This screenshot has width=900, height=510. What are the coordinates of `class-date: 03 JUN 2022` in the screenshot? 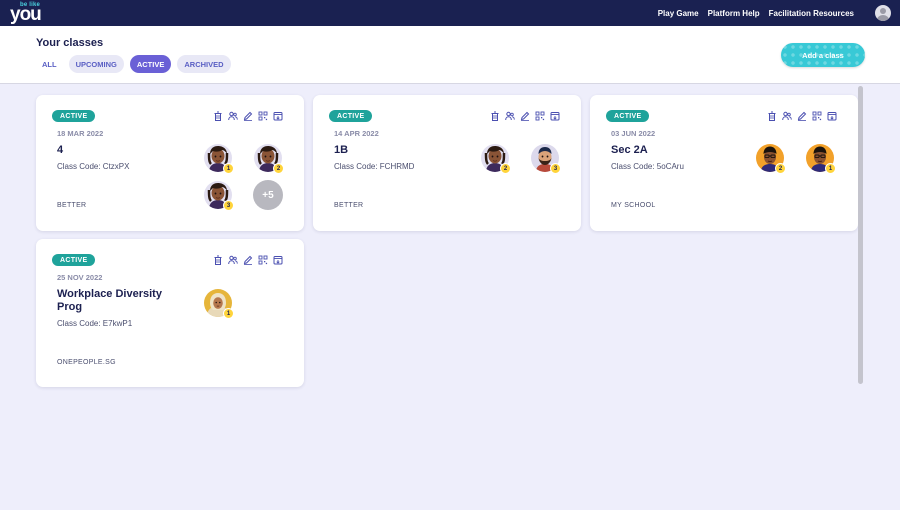 It's located at (633, 133).